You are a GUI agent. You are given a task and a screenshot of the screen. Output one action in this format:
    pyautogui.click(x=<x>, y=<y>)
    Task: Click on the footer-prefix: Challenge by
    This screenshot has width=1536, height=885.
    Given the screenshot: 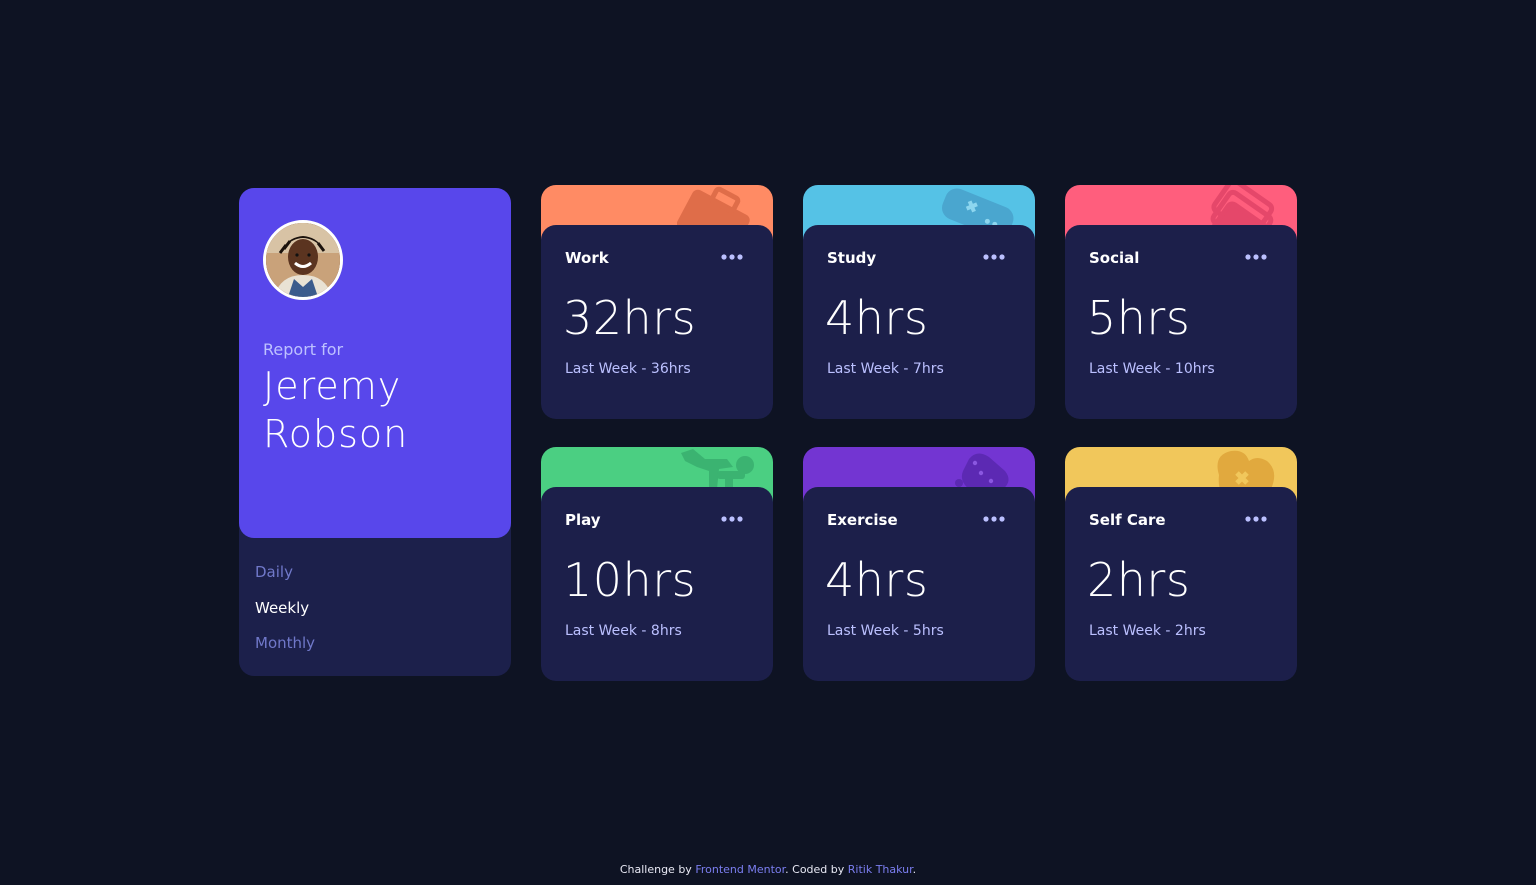 What is the action you would take?
    pyautogui.click(x=655, y=869)
    